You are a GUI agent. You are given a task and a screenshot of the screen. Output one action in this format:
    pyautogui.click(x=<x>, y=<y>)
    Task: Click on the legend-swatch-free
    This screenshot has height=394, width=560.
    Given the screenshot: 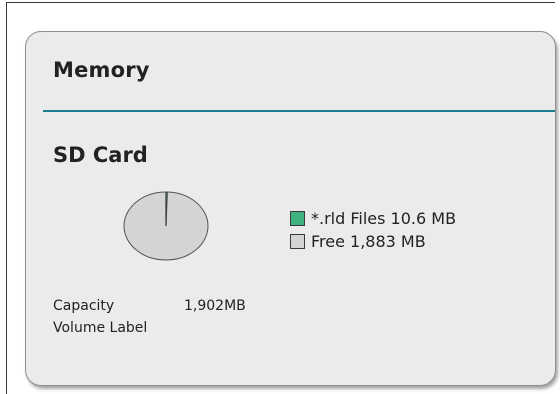 What is the action you would take?
    pyautogui.click(x=297, y=241)
    